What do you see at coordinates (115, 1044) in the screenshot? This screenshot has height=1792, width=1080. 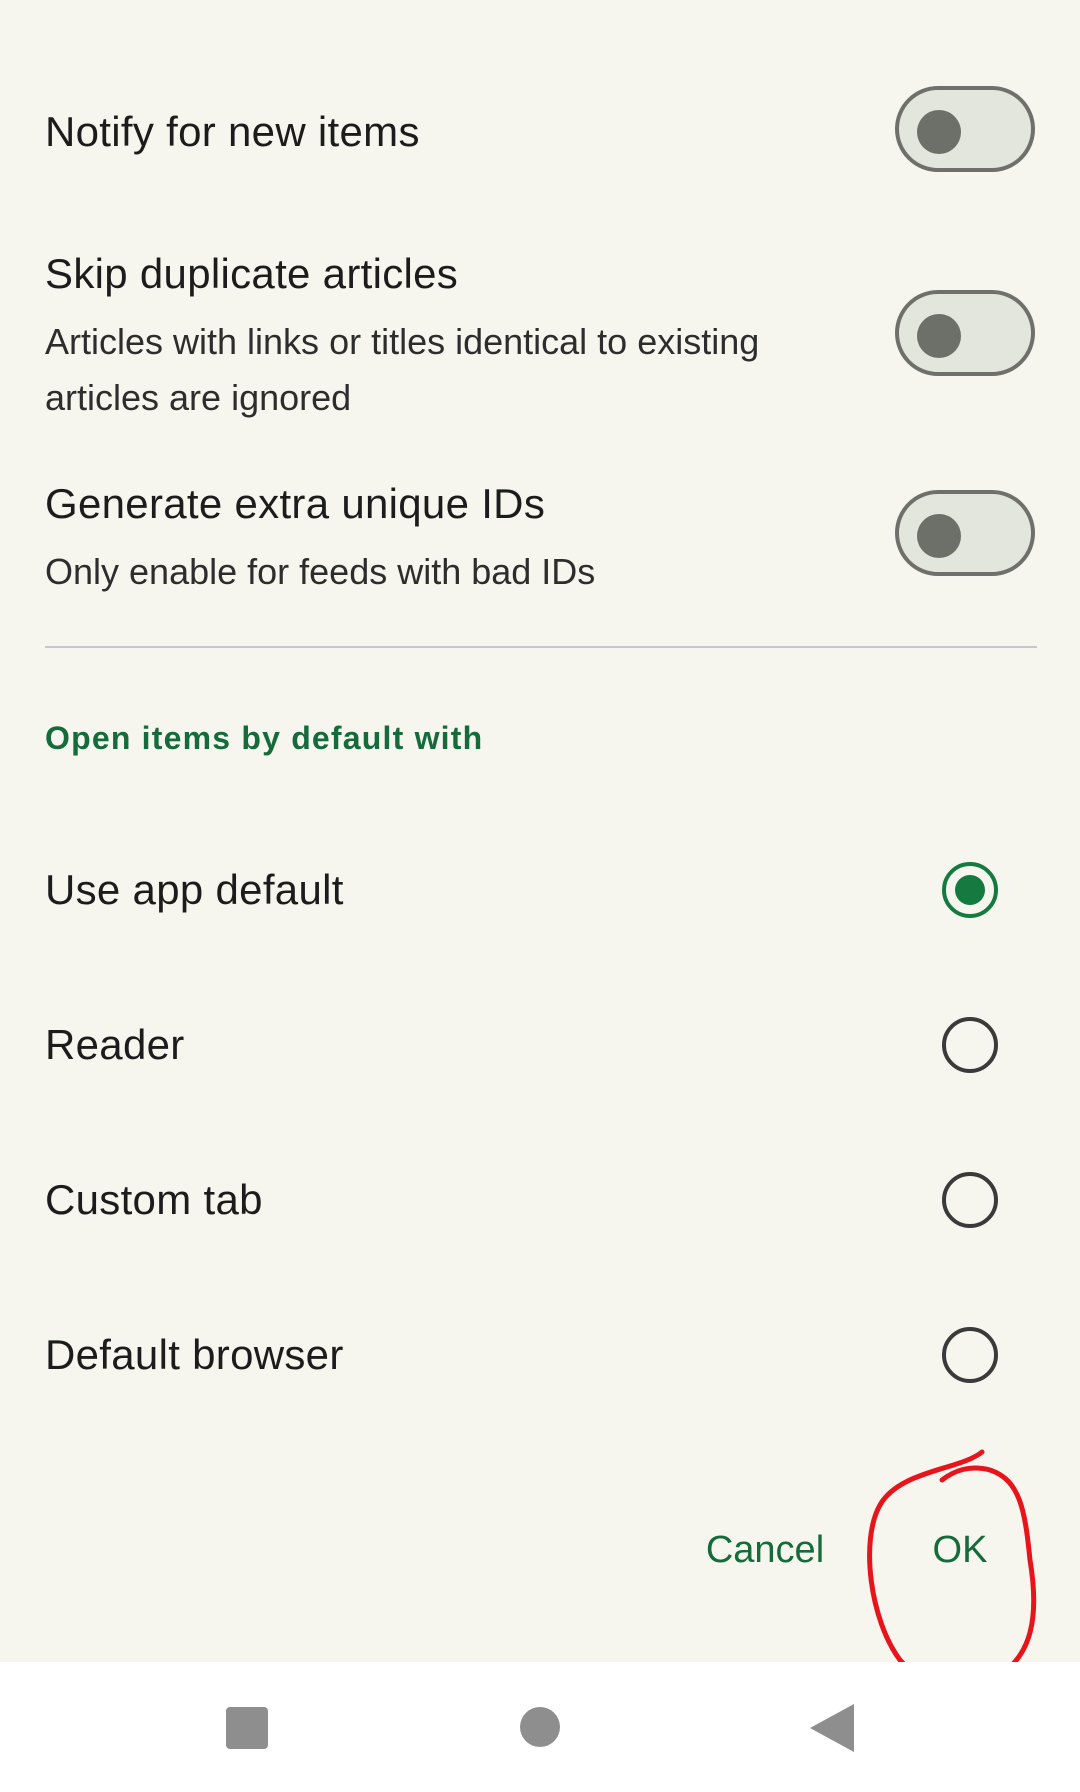 I see `radio-label: Reader` at bounding box center [115, 1044].